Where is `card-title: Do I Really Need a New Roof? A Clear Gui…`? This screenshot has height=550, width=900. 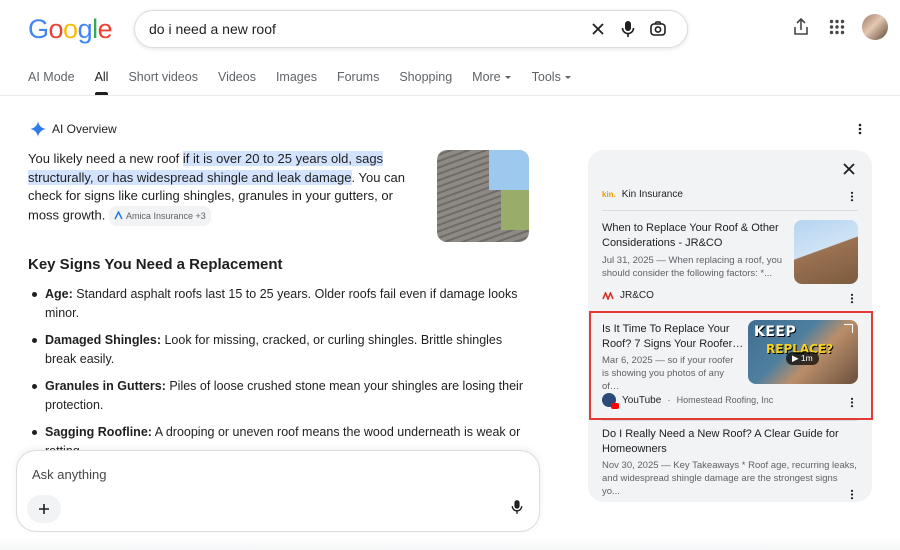
card-title: Do I Really Need a New Roof? A Clear Gui… is located at coordinates (727, 442).